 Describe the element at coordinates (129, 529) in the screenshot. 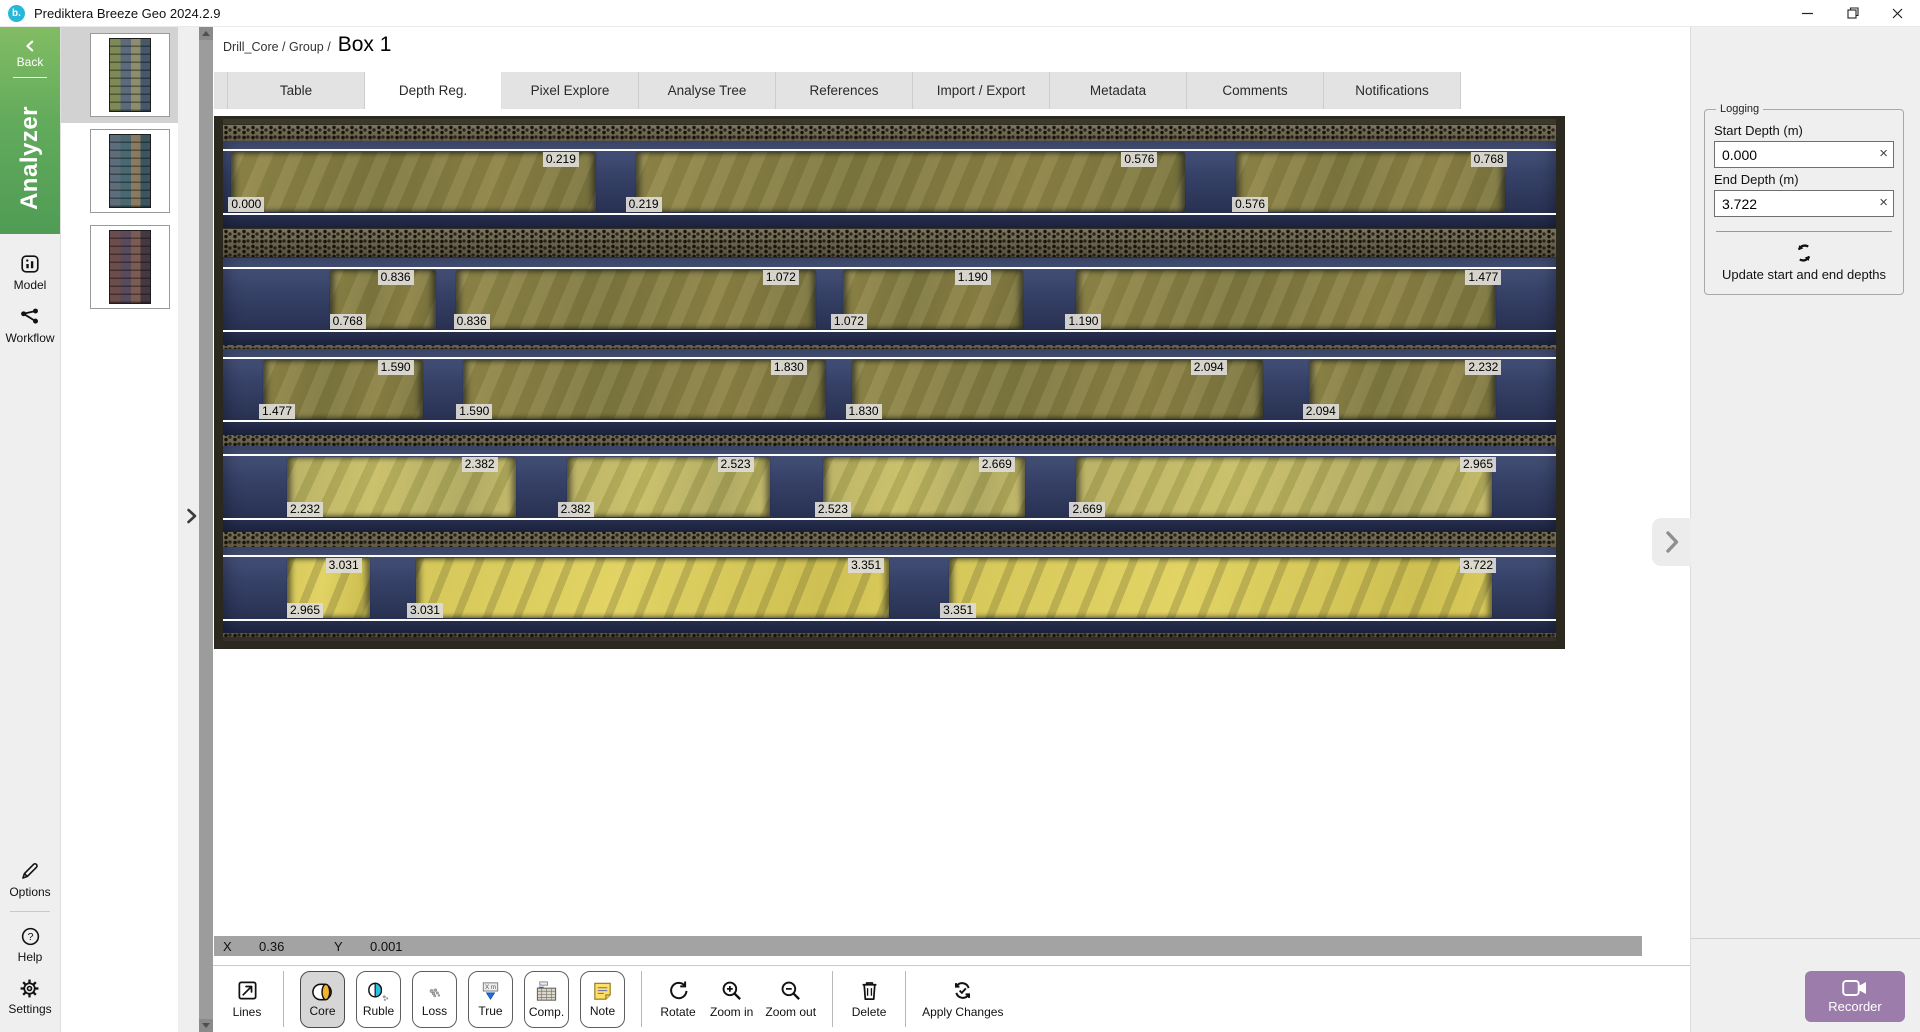

I see `thumbnail-panel` at that location.